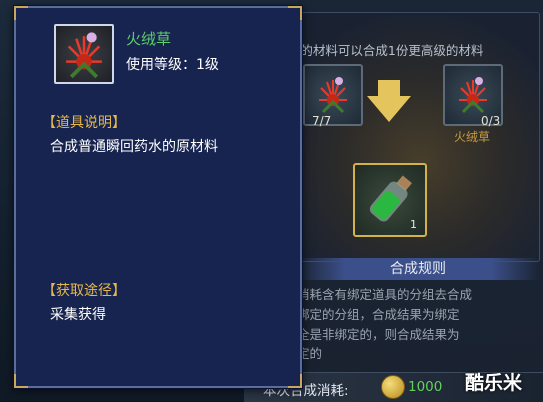 The height and width of the screenshot is (402, 543). Describe the element at coordinates (389, 109) in the screenshot. I see `arrow-down-icon` at that location.